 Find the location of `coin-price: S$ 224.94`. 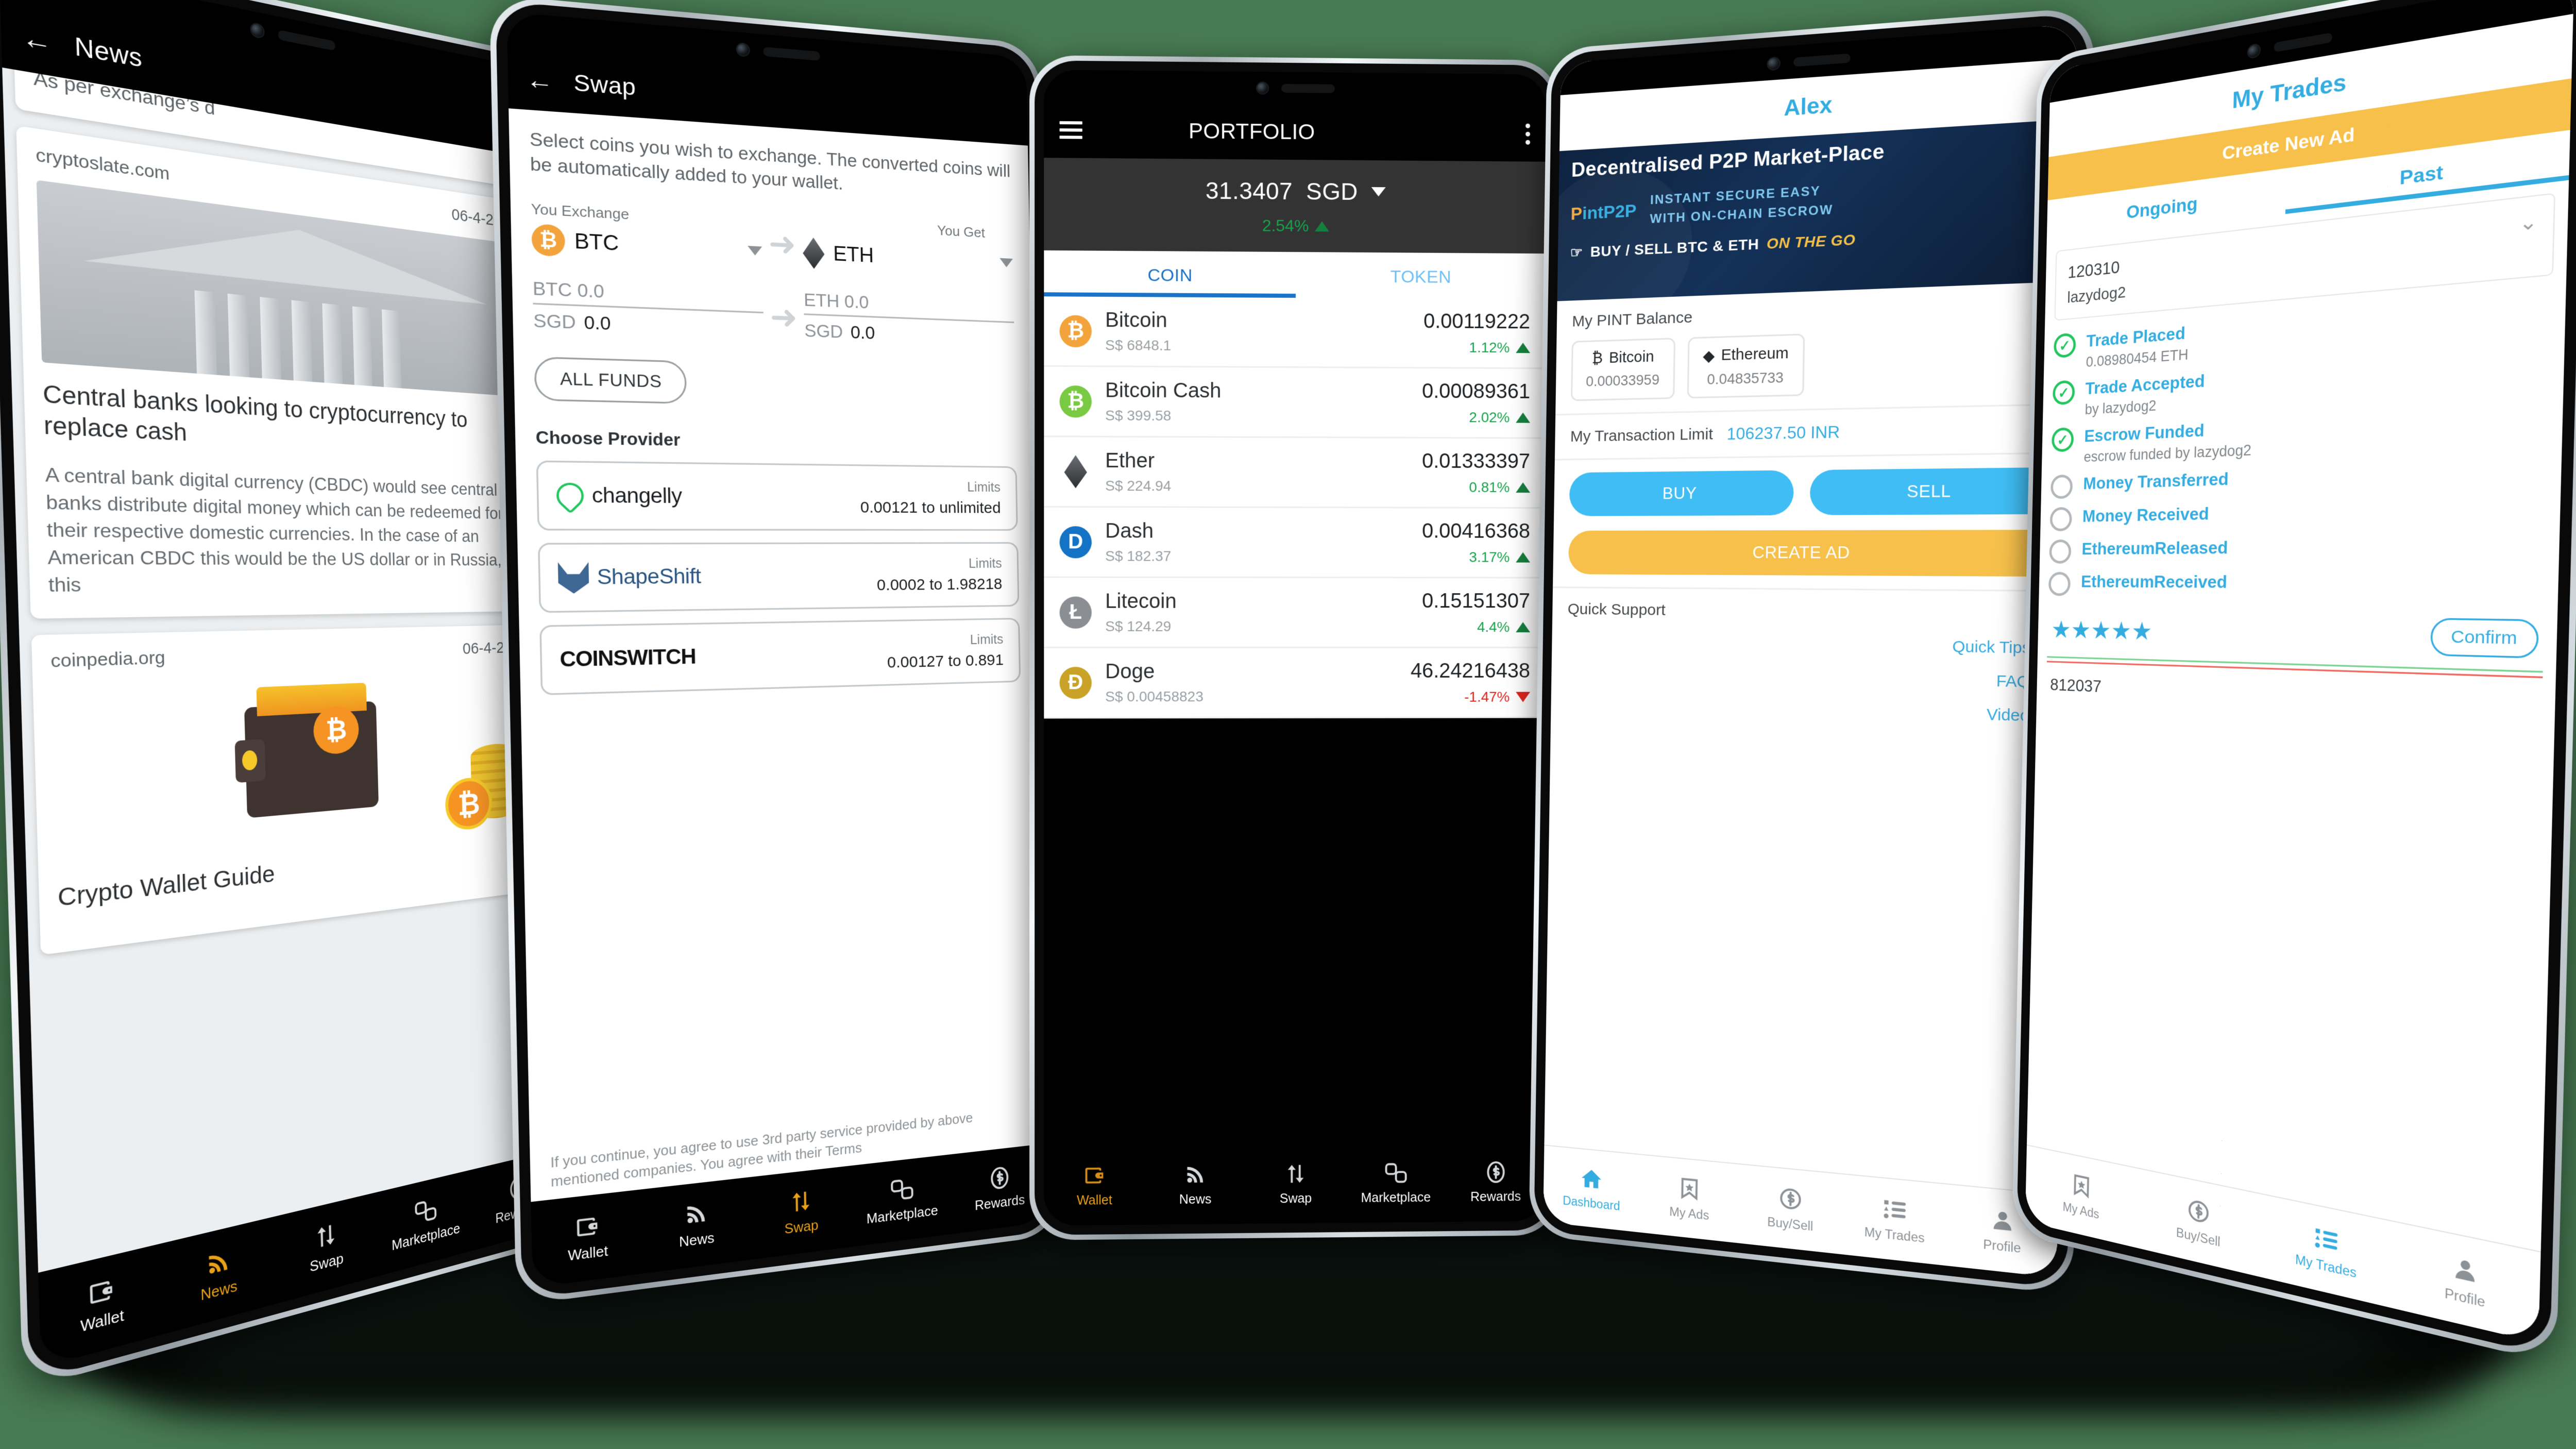

coin-price: S$ 224.94 is located at coordinates (1138, 485).